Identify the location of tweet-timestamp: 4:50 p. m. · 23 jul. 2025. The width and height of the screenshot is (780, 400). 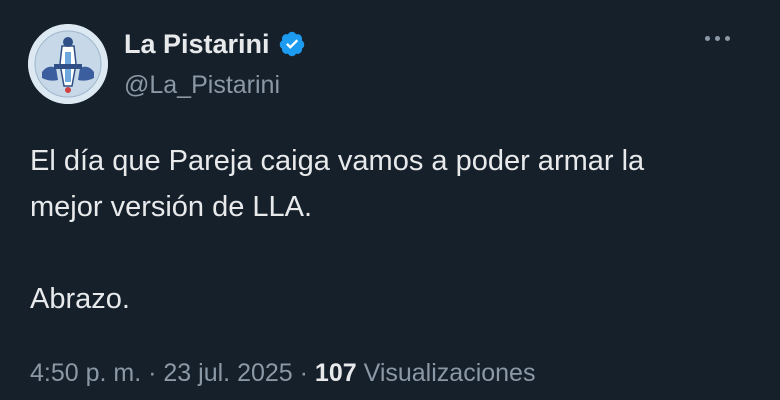
(161, 373).